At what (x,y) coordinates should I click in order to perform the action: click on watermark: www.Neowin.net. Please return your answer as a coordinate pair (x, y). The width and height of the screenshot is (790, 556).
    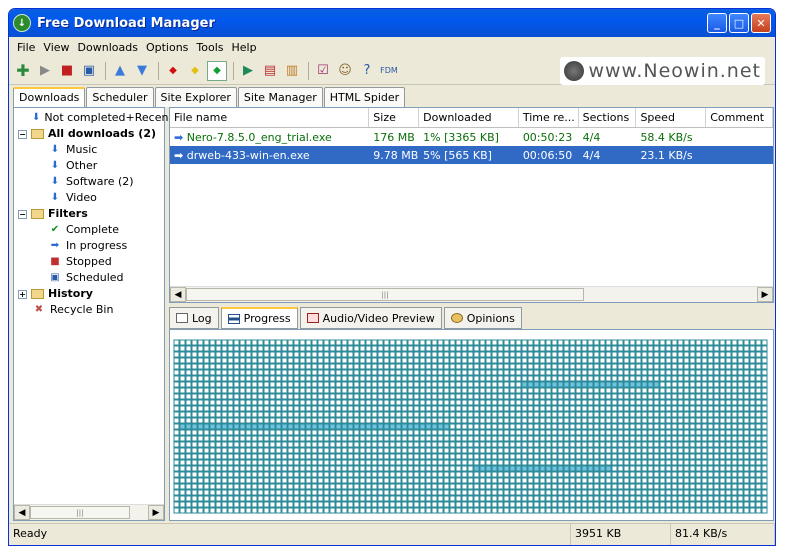
    Looking at the image, I should click on (662, 71).